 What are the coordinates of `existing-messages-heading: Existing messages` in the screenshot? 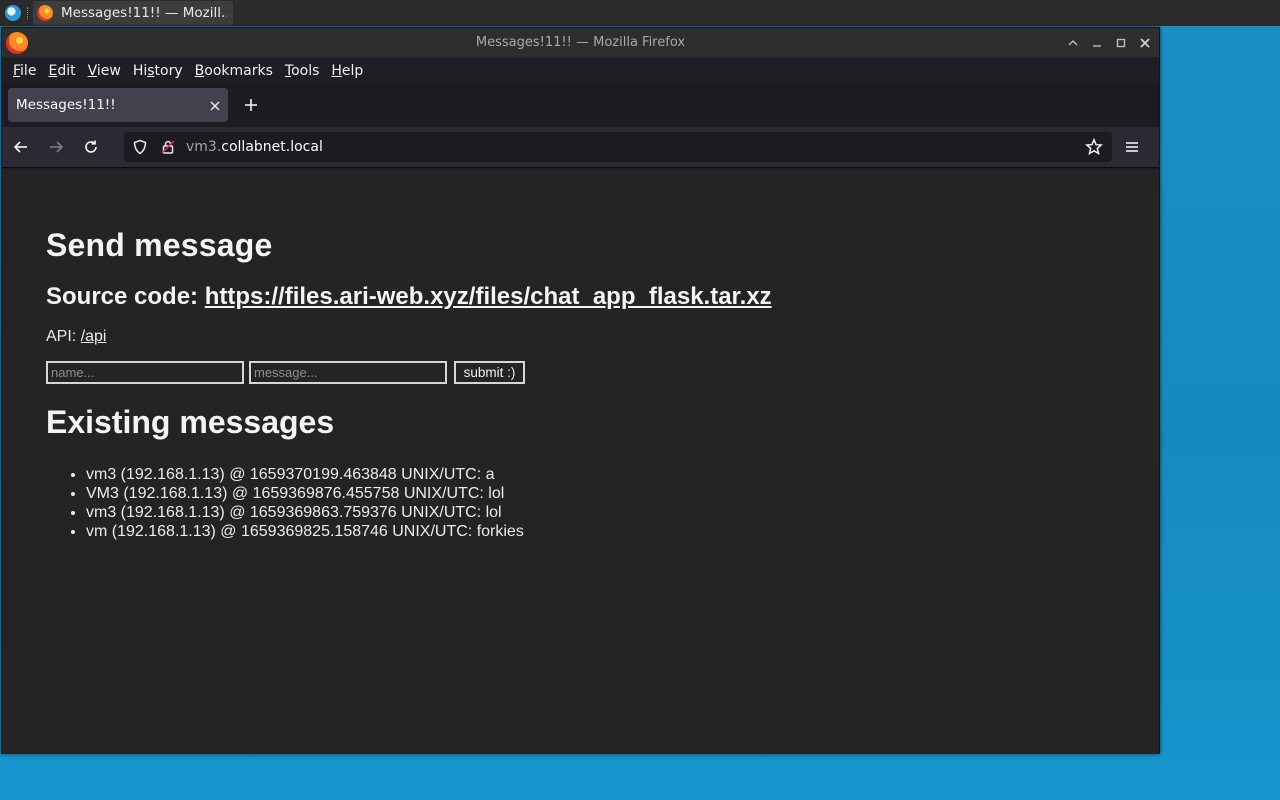 It's located at (190, 422).